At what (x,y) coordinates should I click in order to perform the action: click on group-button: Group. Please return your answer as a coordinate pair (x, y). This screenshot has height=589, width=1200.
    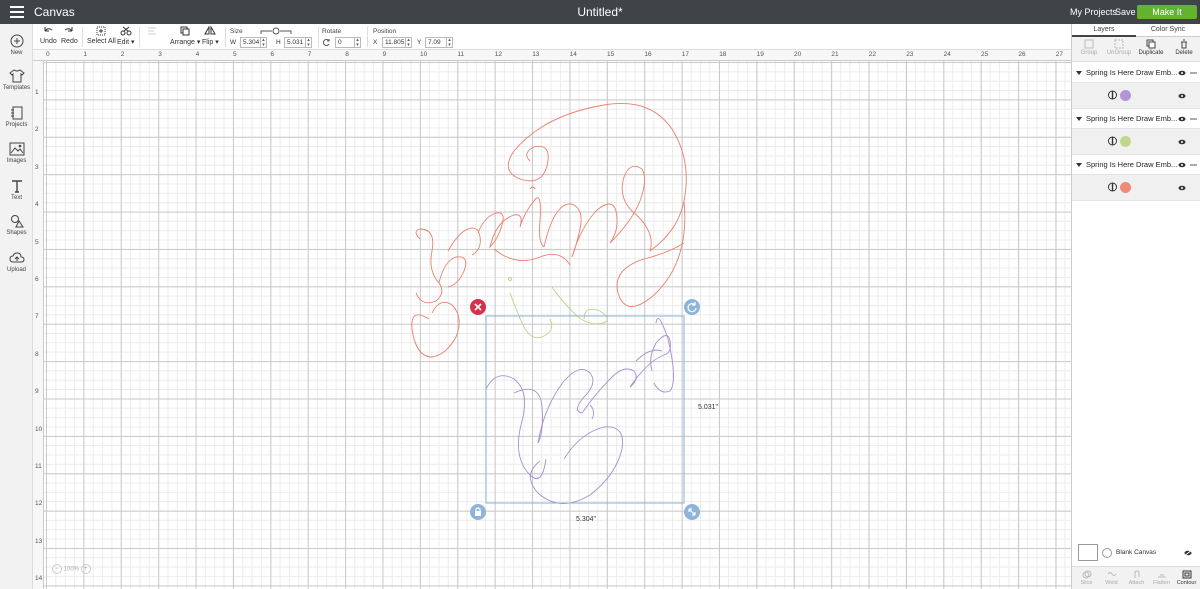
    Looking at the image, I should click on (1089, 47).